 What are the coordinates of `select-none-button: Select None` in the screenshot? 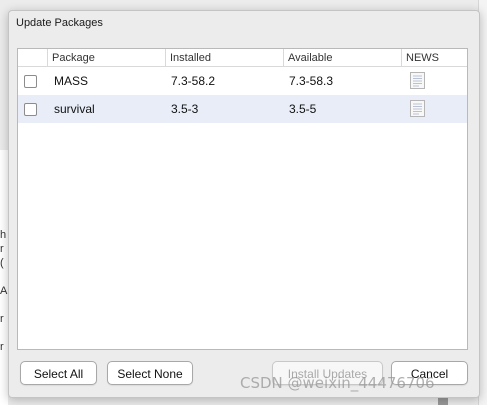 It's located at (150, 373).